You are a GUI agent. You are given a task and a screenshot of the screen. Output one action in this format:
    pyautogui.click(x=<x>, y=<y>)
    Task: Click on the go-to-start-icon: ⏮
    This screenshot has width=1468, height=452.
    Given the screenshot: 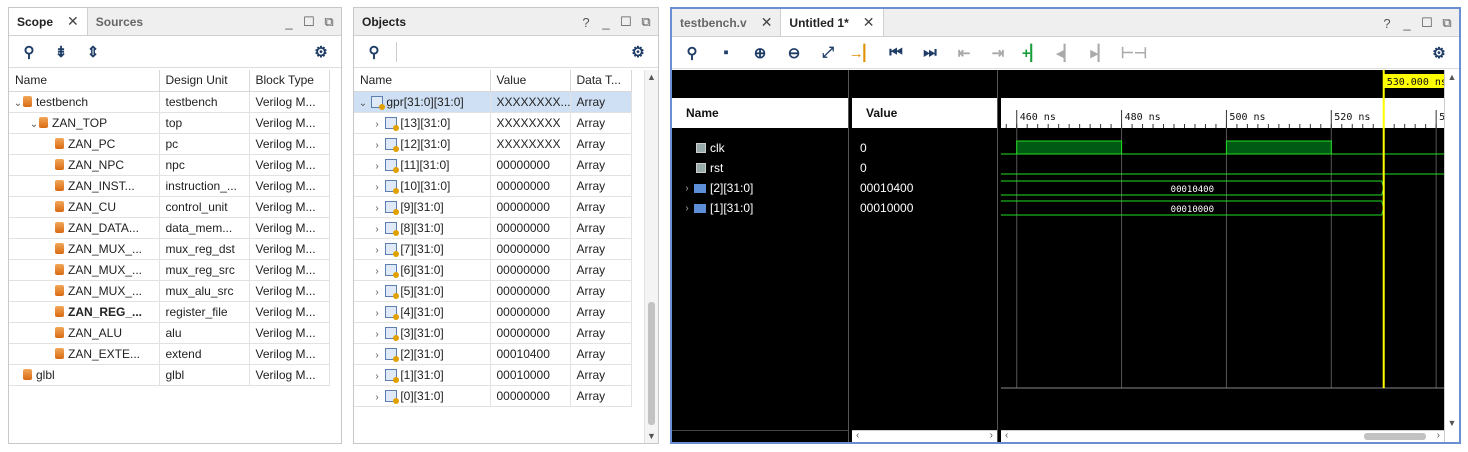 What is the action you would take?
    pyautogui.click(x=896, y=53)
    